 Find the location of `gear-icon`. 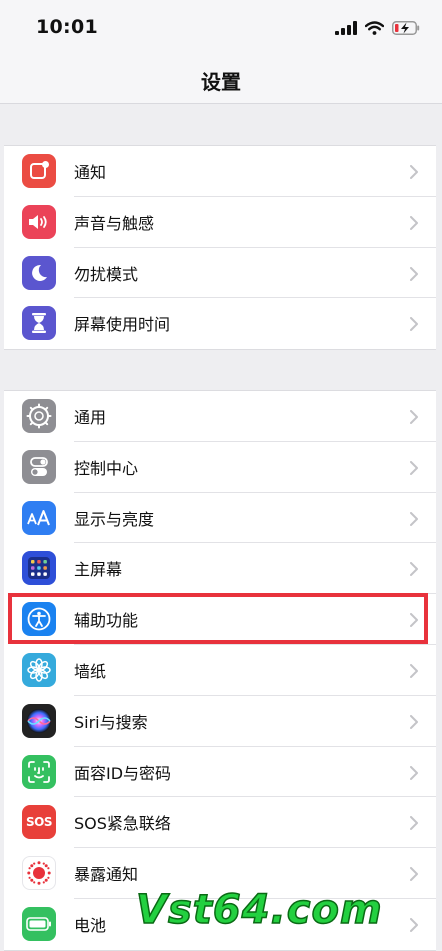

gear-icon is located at coordinates (39, 416).